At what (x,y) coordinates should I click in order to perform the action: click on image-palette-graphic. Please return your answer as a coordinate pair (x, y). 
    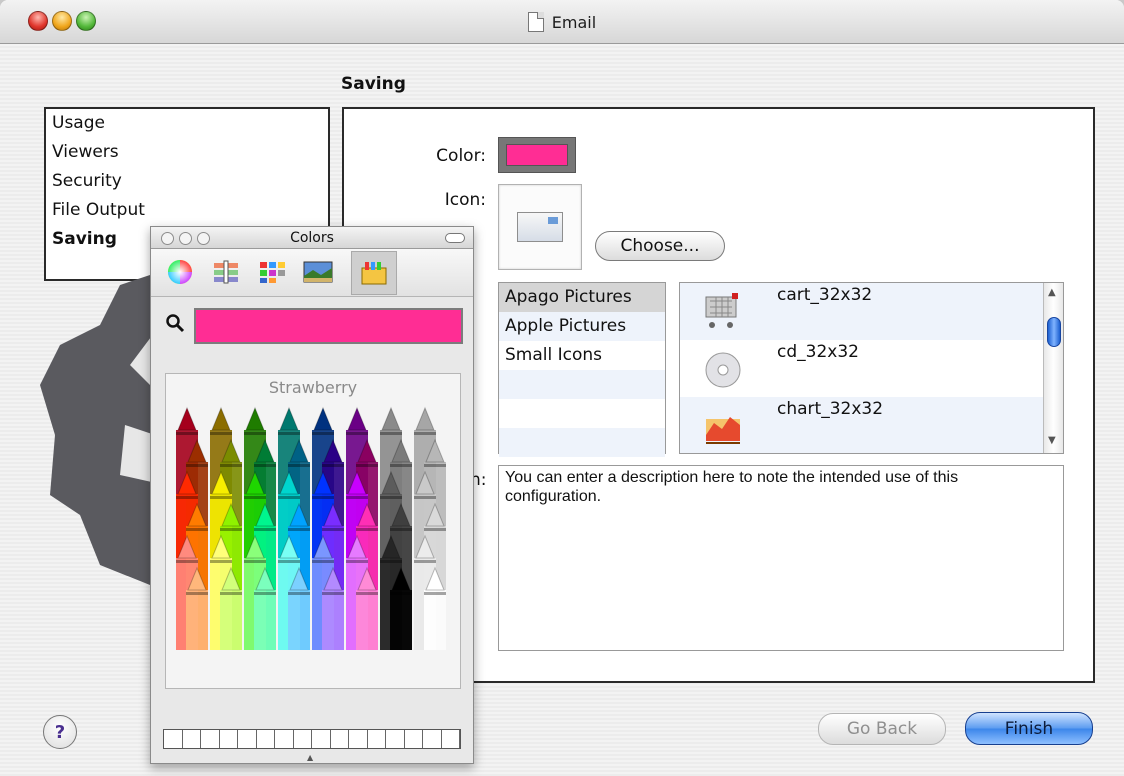
    Looking at the image, I should click on (318, 272).